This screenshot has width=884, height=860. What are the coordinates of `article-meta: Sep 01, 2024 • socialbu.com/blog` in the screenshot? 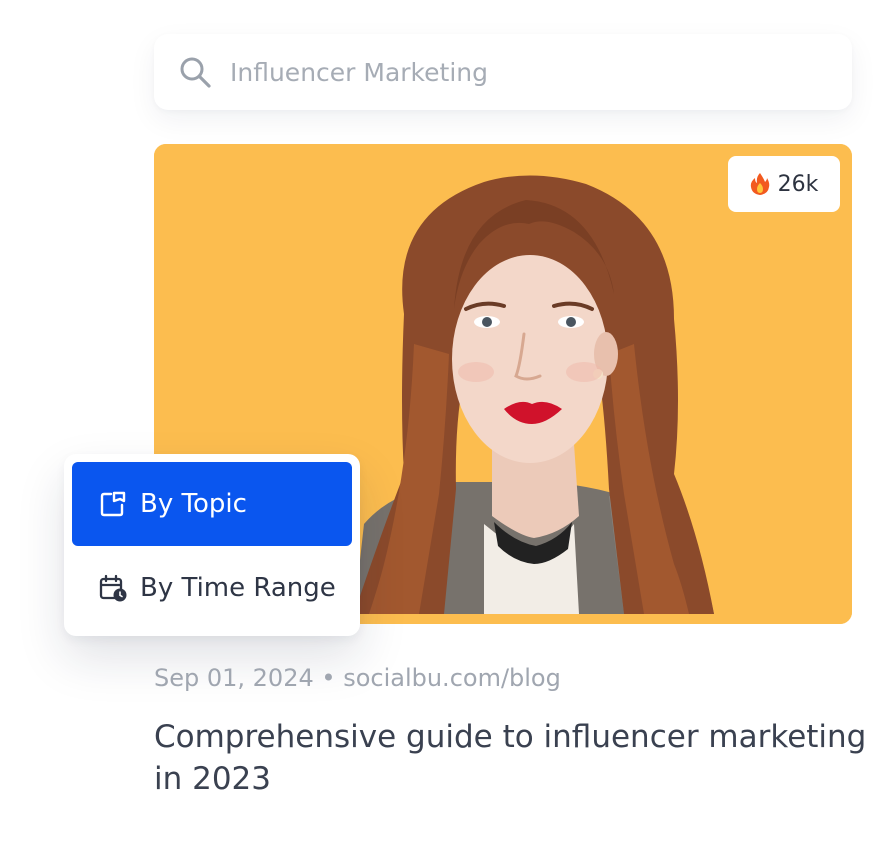 It's located at (357, 678).